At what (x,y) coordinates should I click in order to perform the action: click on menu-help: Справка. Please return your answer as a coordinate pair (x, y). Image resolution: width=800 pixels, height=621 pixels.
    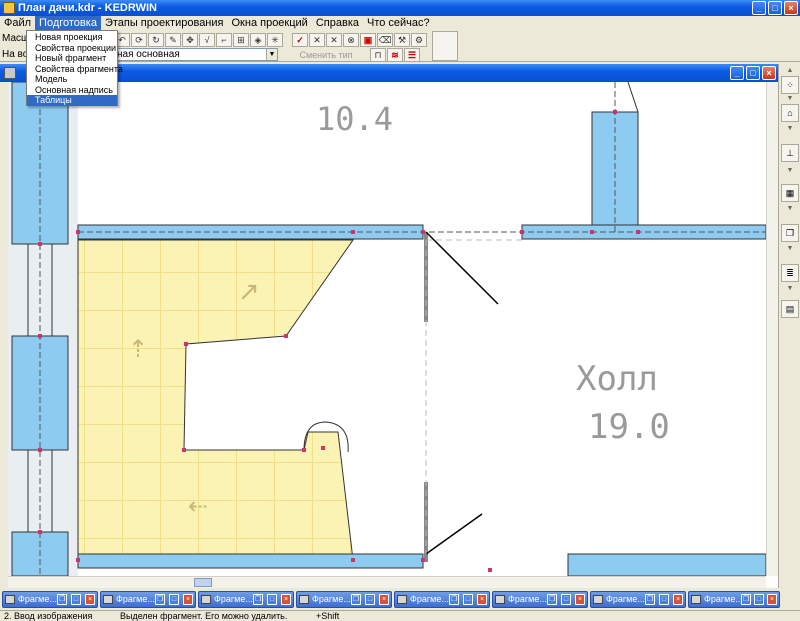
    Looking at the image, I should click on (337, 23).